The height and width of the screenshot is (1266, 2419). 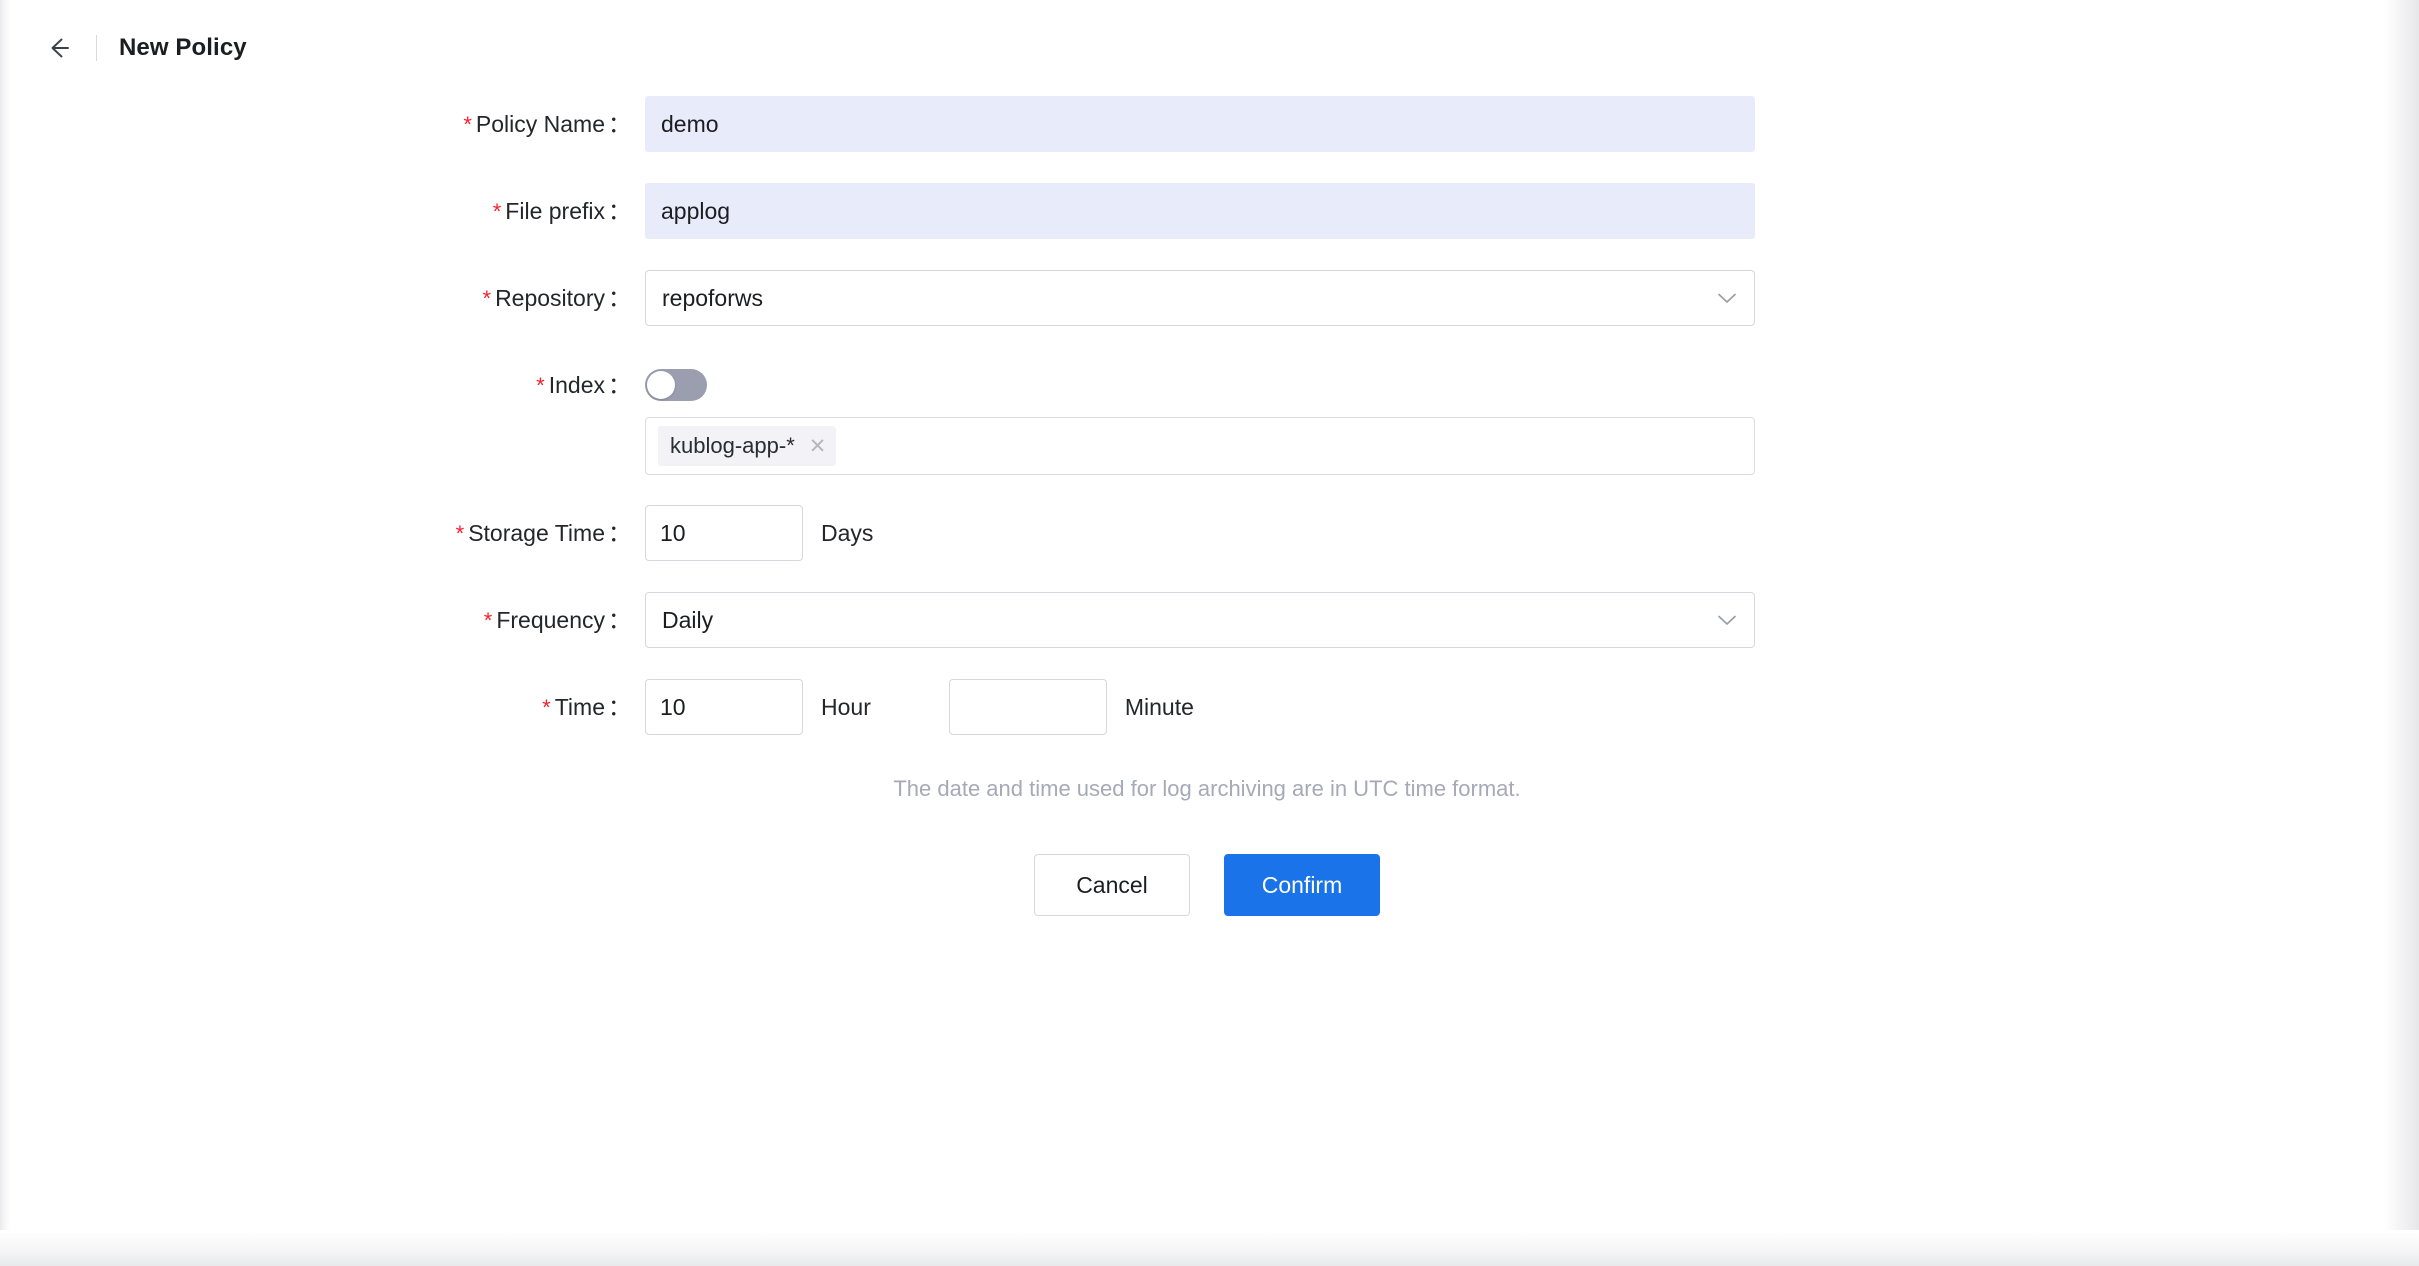 I want to click on form-row-frequency: * Frequency： Daily, so click(x=1209, y=620).